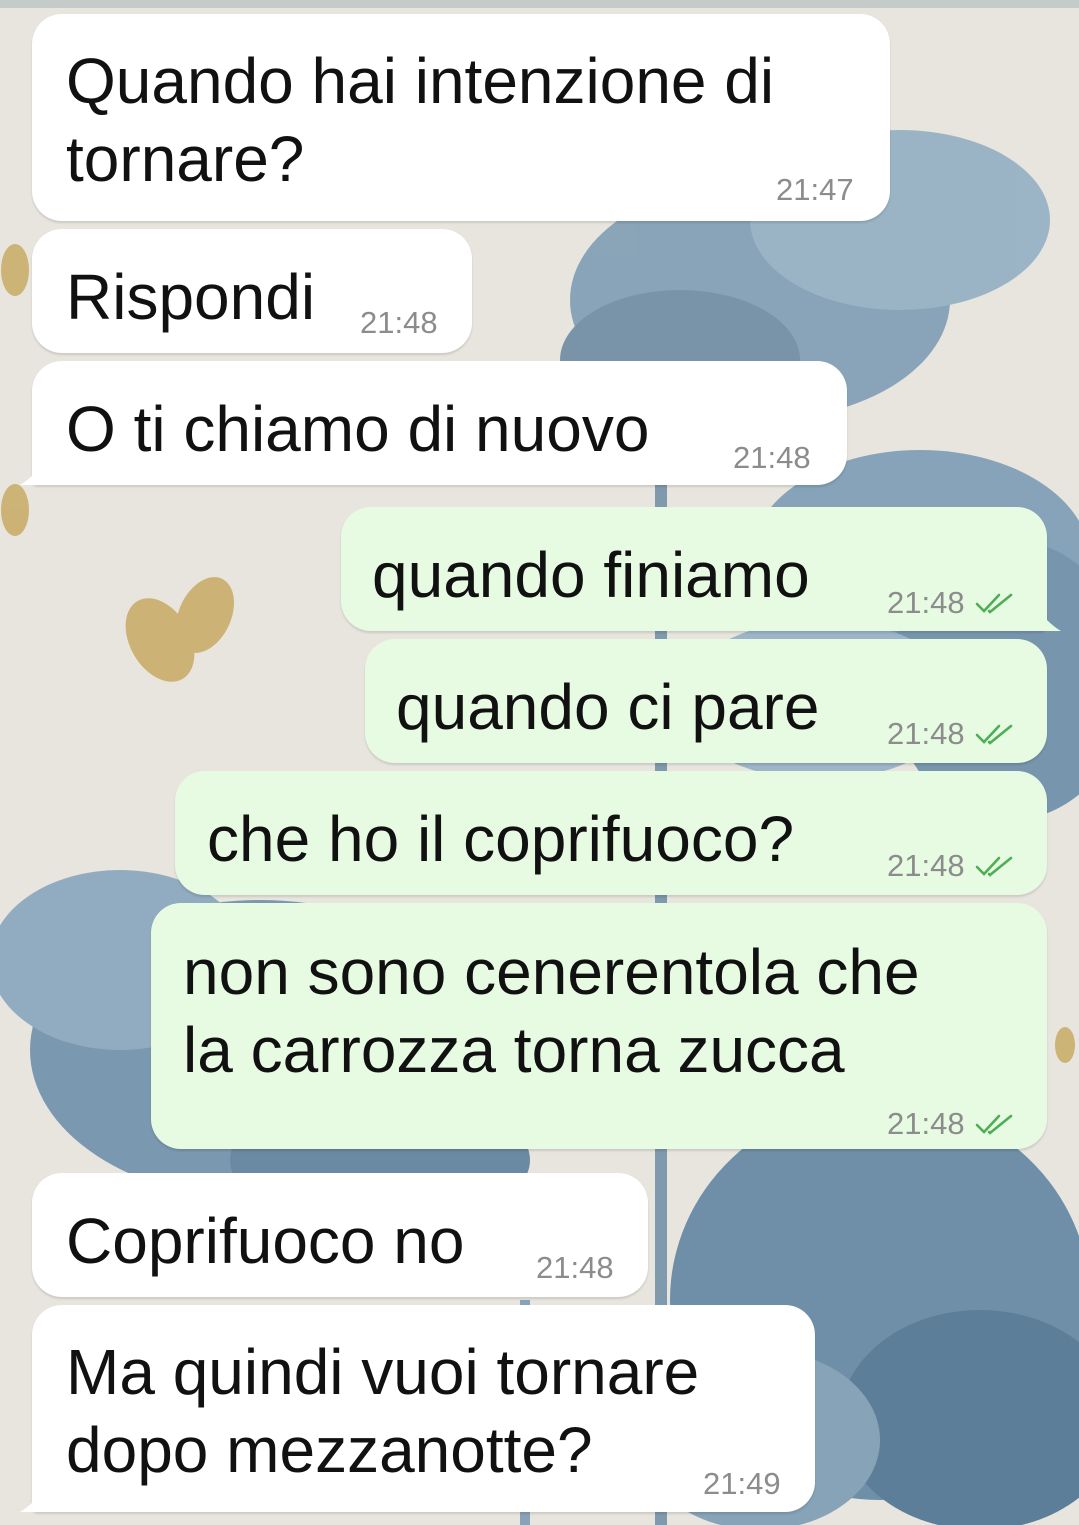 Image resolution: width=1079 pixels, height=1525 pixels. I want to click on message-meta: 21:47, so click(815, 190).